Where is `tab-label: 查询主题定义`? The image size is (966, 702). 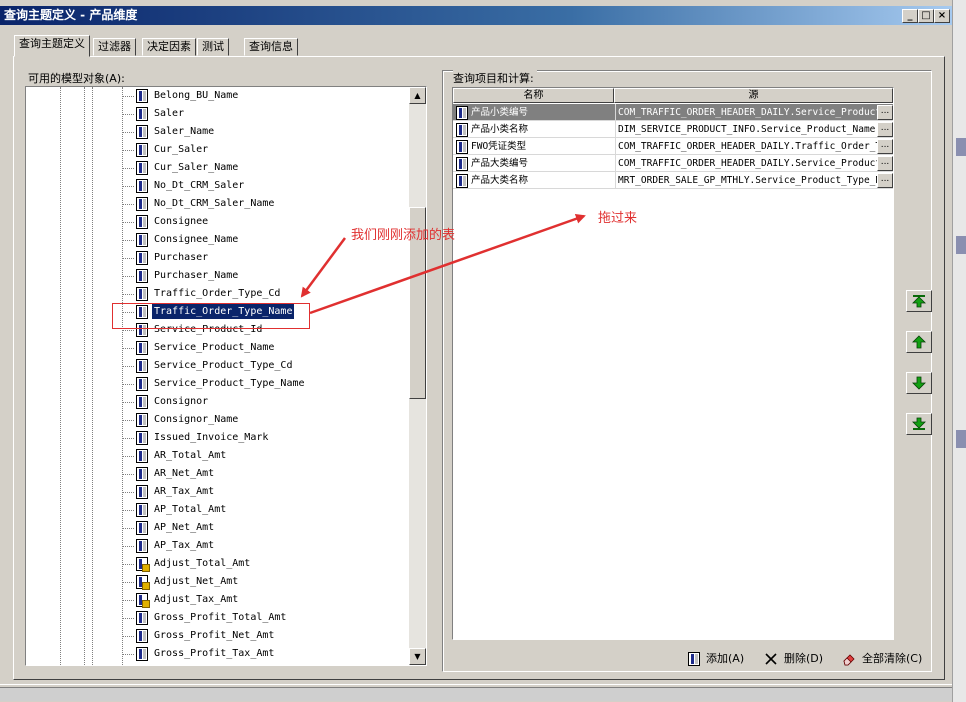 tab-label: 查询主题定义 is located at coordinates (52, 43).